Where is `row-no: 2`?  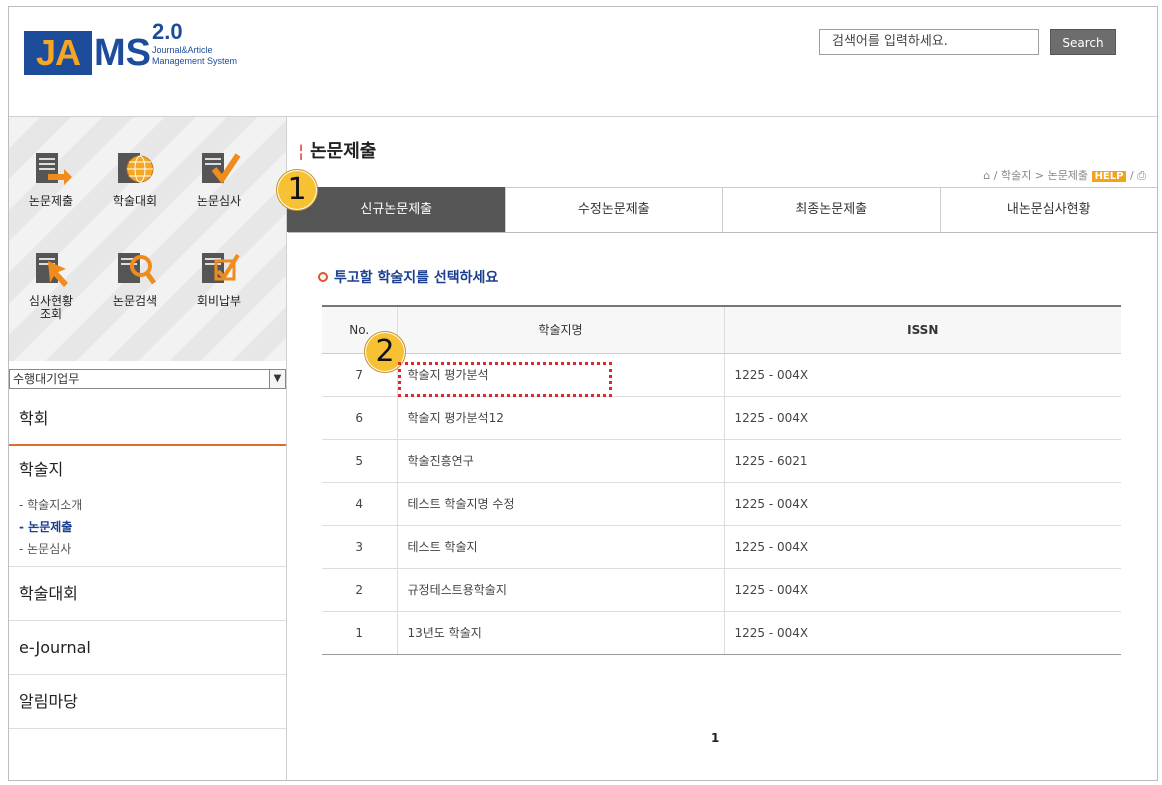
row-no: 2 is located at coordinates (360, 590).